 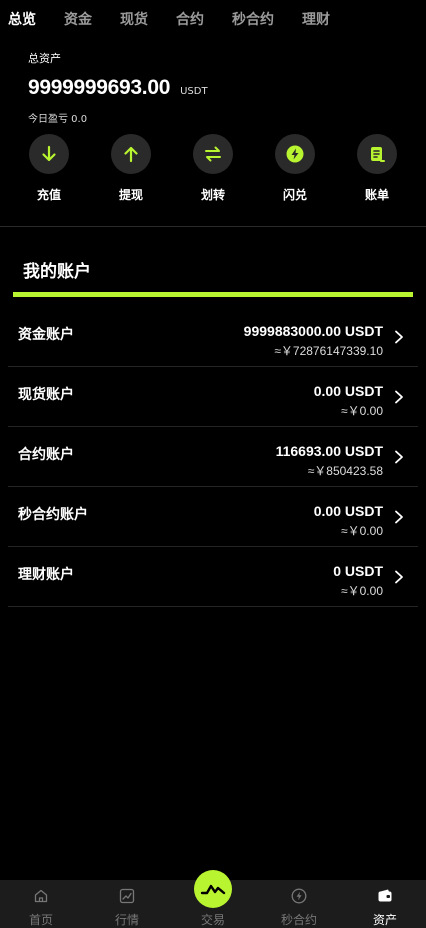 I want to click on account-name: 现货账户, so click(x=46, y=395).